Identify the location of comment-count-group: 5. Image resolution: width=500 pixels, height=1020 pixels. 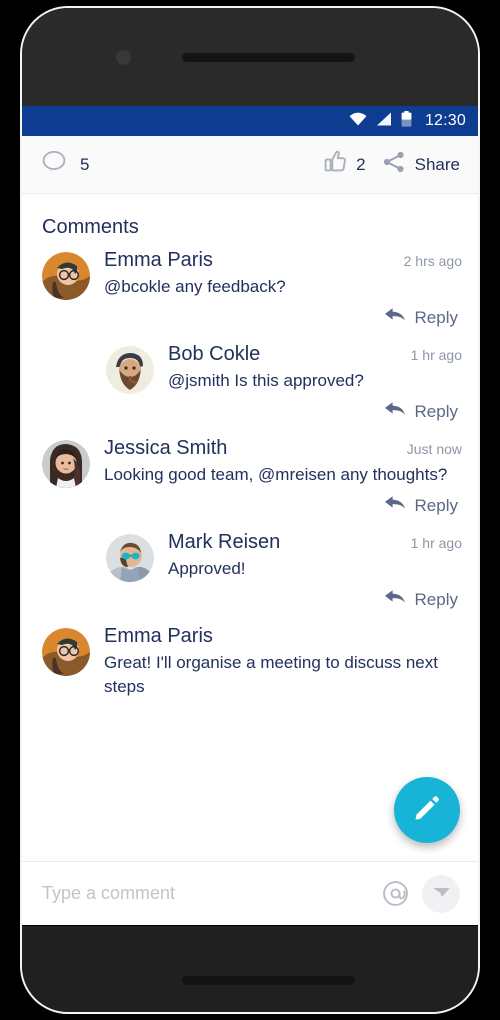
(65, 164).